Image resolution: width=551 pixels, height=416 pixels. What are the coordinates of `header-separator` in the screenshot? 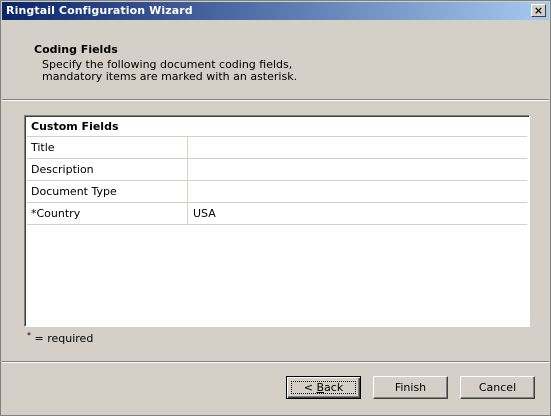 It's located at (275, 100).